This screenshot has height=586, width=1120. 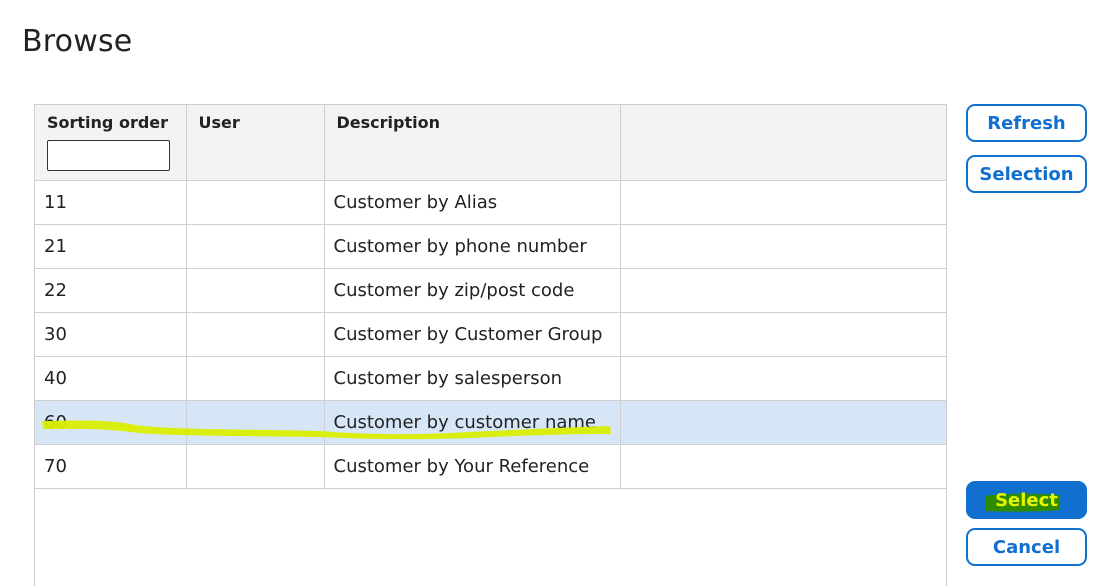 I want to click on selection-button: Selection, so click(x=1026, y=174).